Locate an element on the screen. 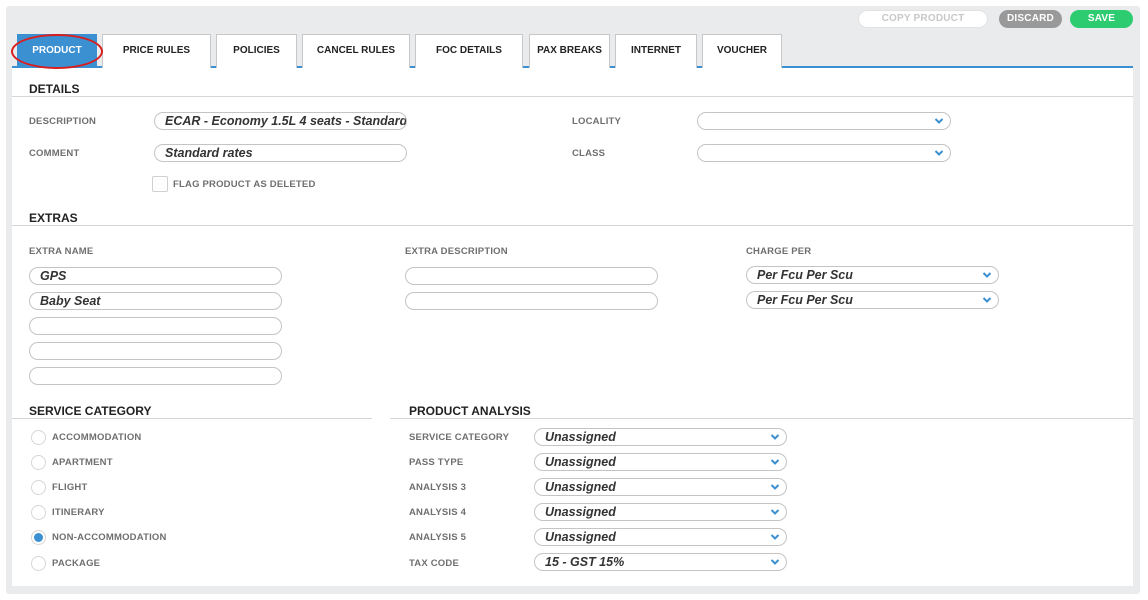 The image size is (1148, 600). analysis-label-analysis-4: ANALYSIS 4 is located at coordinates (438, 512).